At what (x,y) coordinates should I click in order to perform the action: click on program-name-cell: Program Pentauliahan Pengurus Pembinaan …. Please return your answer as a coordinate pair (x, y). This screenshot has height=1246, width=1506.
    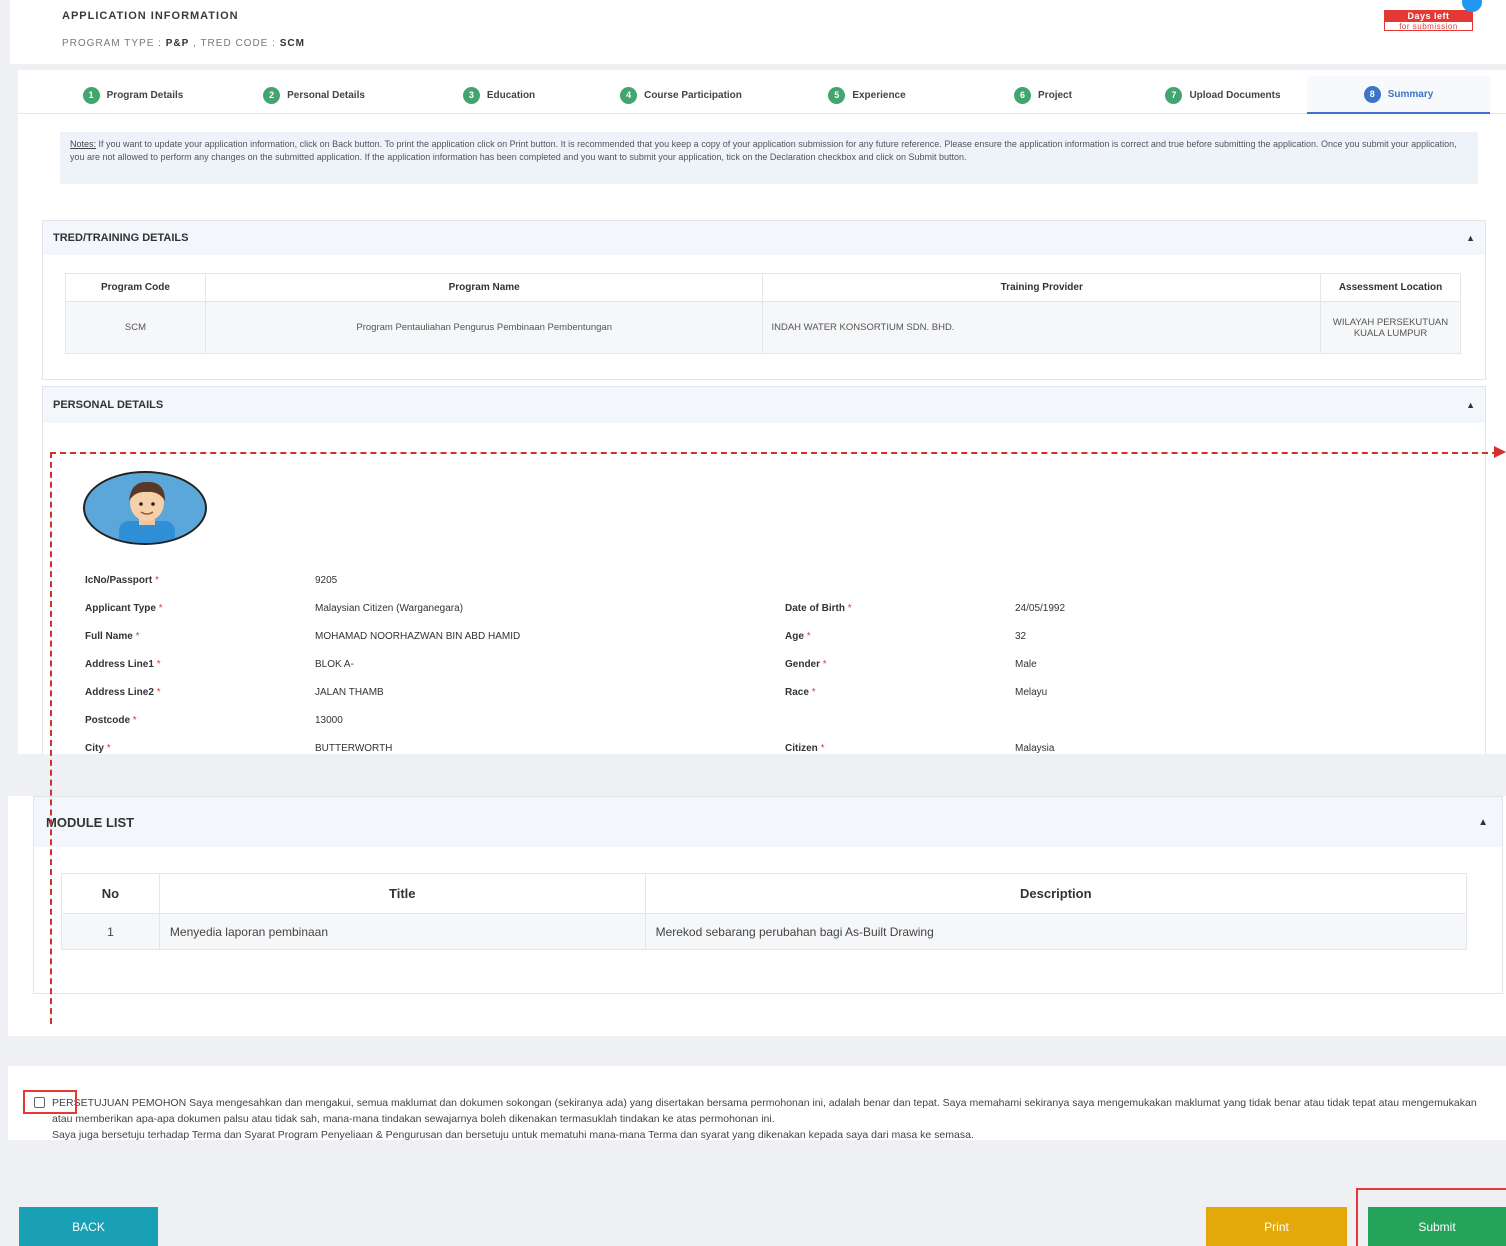
    Looking at the image, I should click on (484, 327).